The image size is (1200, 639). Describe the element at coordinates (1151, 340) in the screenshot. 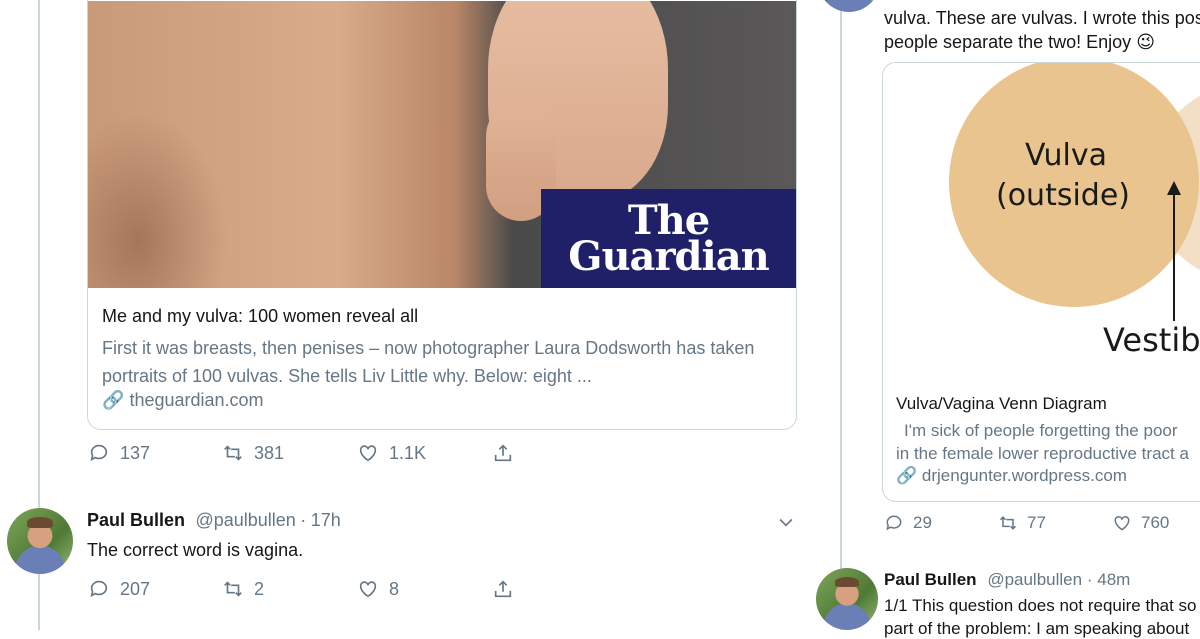

I see `venn-label: Vestib` at that location.